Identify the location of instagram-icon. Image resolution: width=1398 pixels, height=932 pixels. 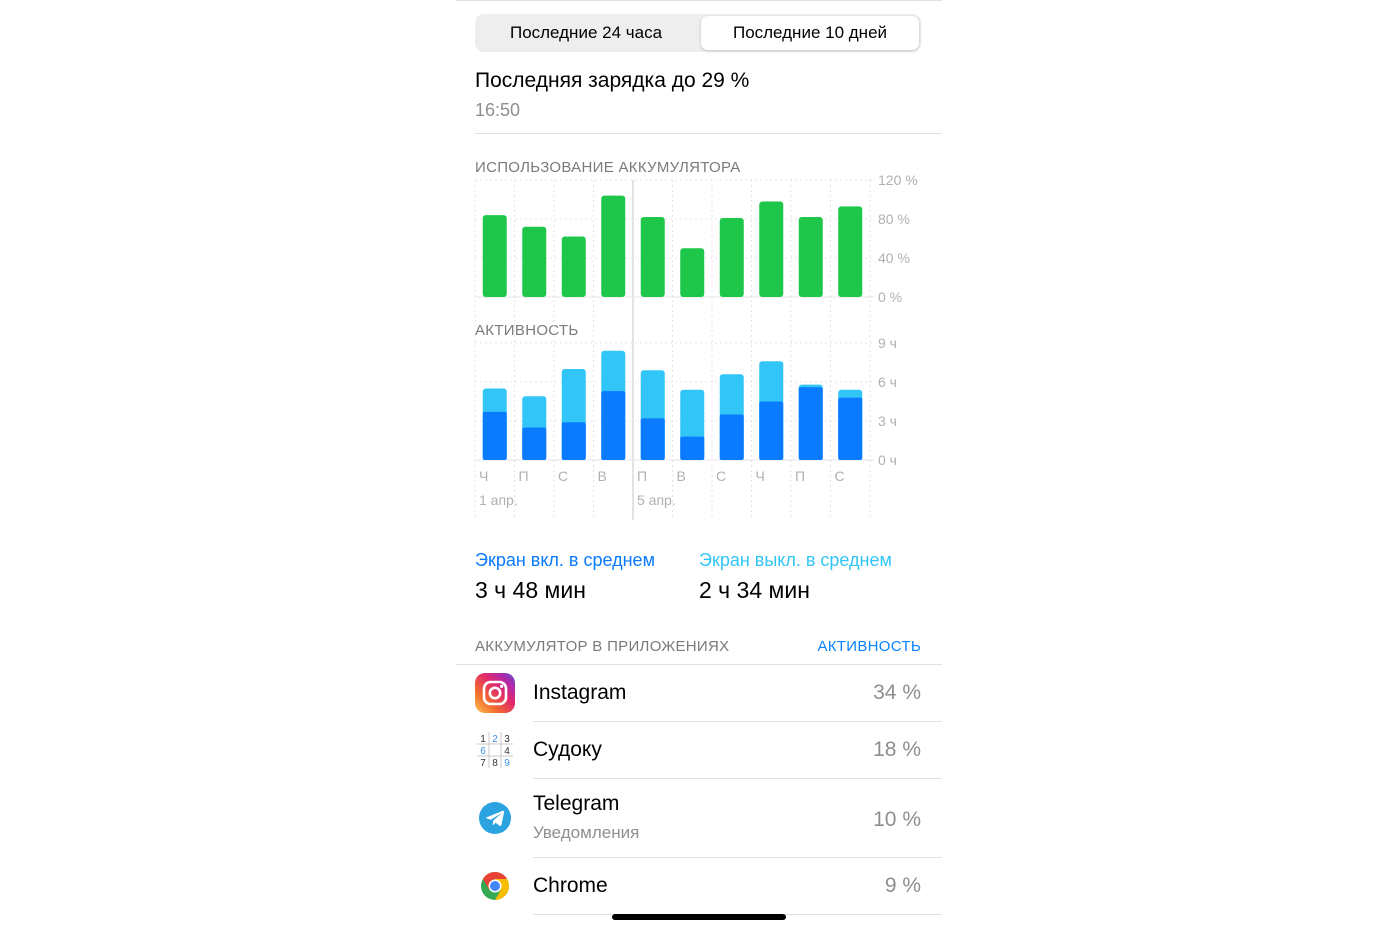
(495, 693).